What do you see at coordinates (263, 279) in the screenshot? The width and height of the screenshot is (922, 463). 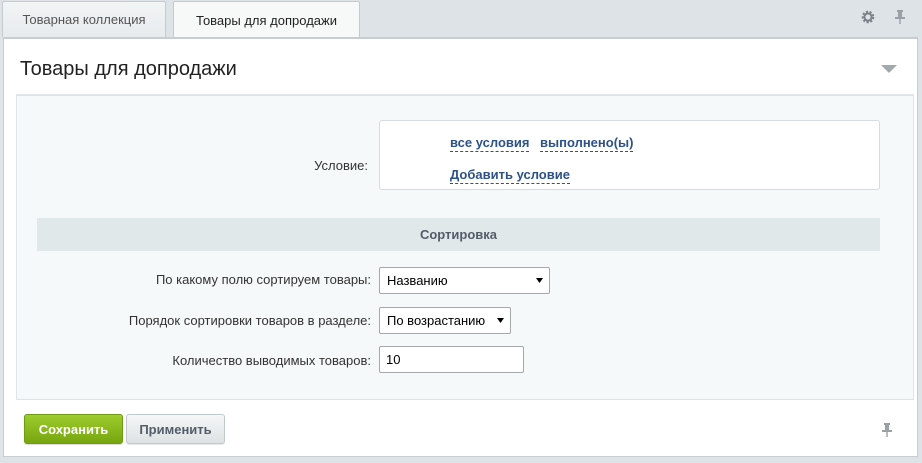 I see `sort-field-label: По какому полю сортируем товары:` at bounding box center [263, 279].